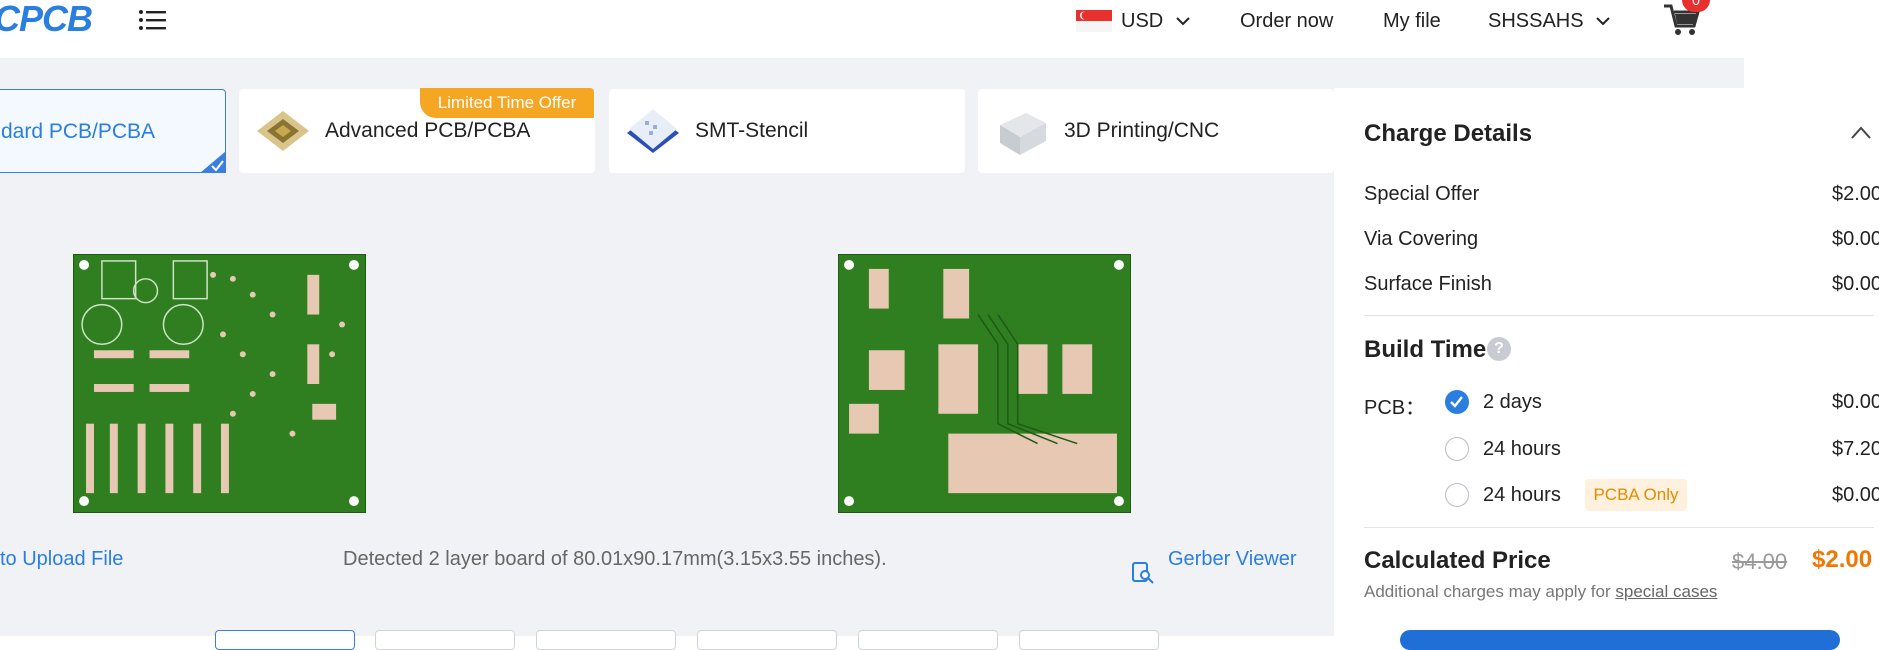 Image resolution: width=1879 pixels, height=650 pixels. Describe the element at coordinates (1457, 495) in the screenshot. I see `build-time-radio-24-hours-pcba` at that location.